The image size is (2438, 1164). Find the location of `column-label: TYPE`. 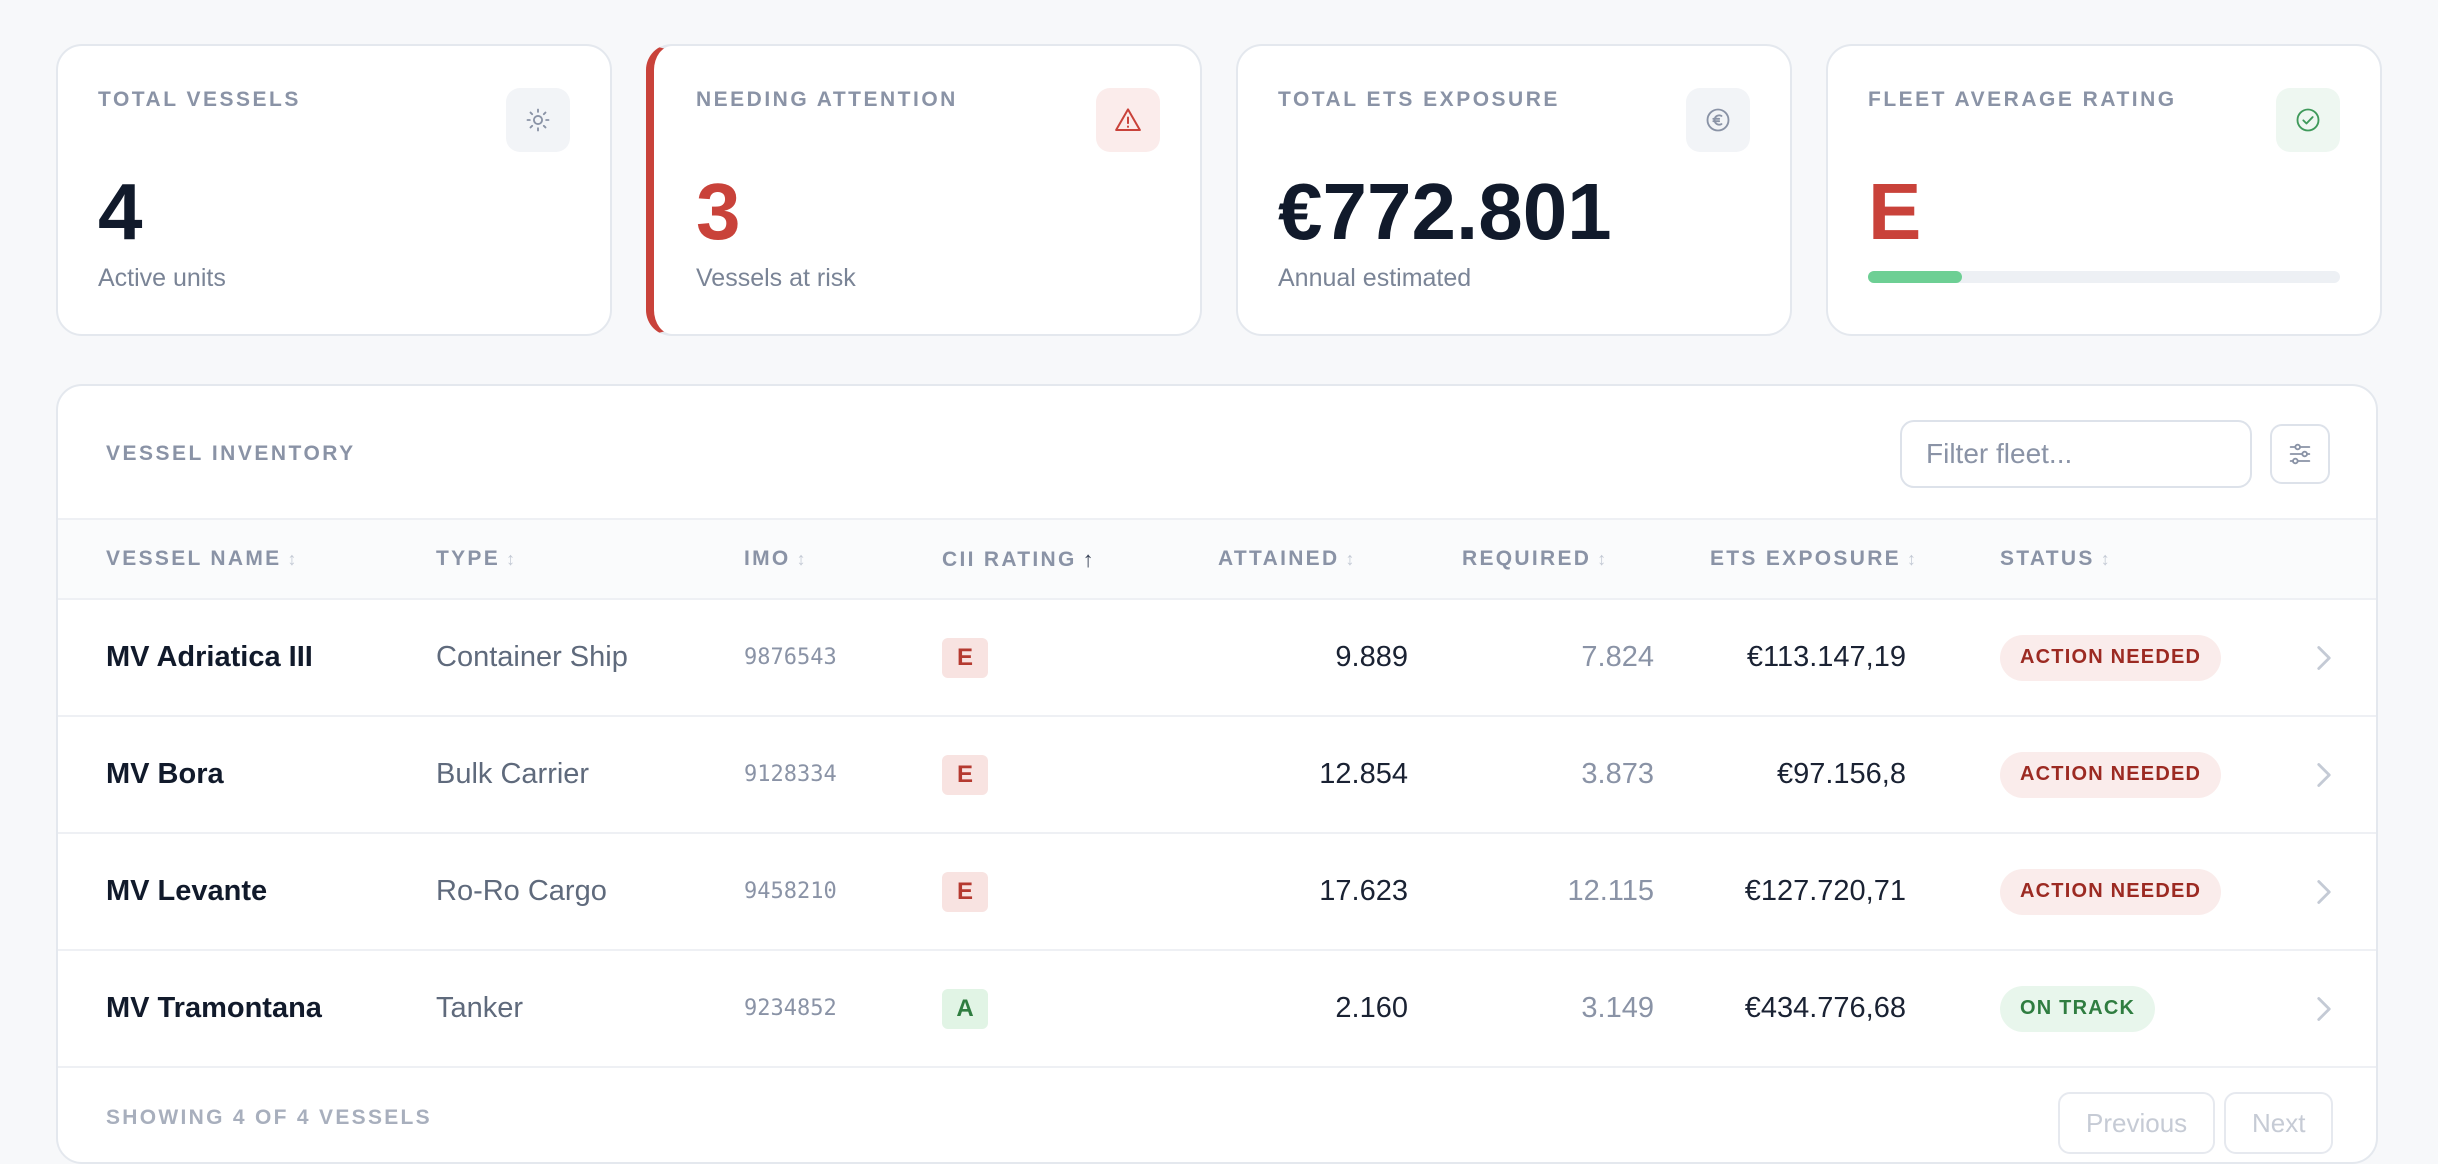

column-label: TYPE is located at coordinates (468, 558).